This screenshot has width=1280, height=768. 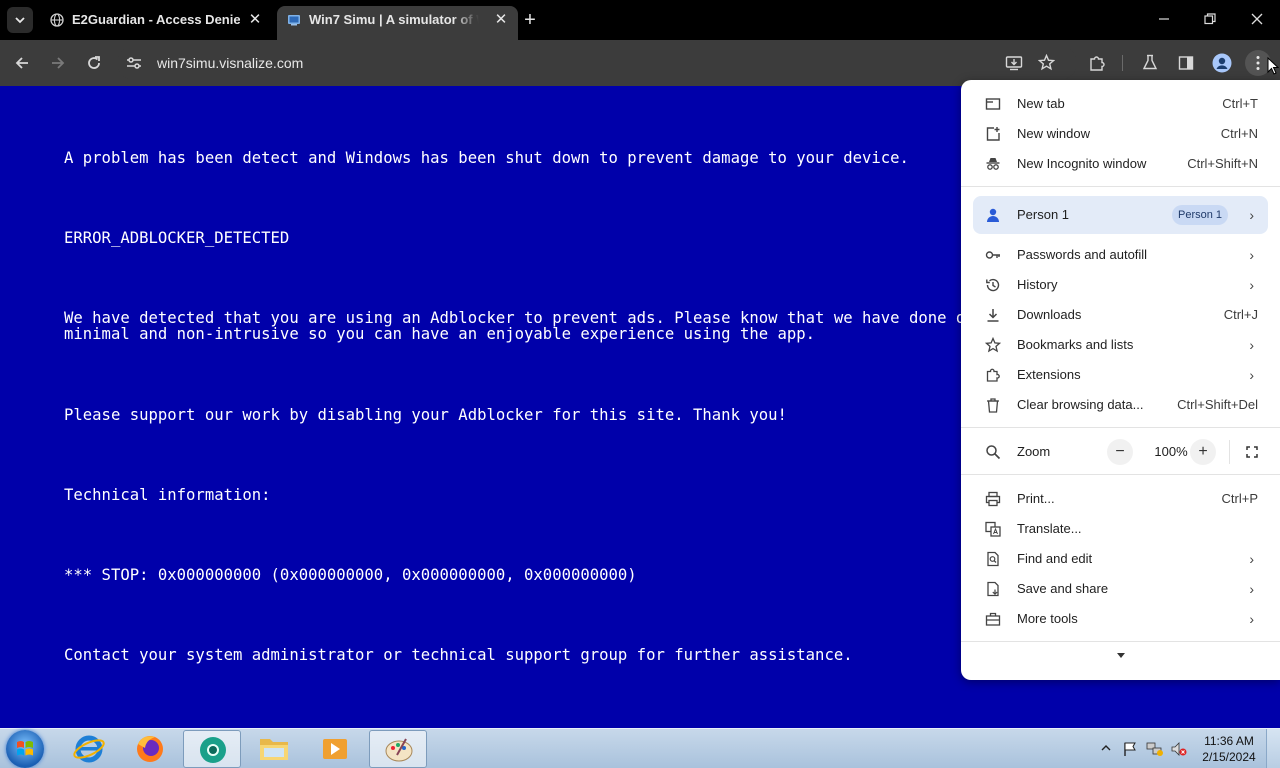 What do you see at coordinates (1239, 133) in the screenshot?
I see `menu-shortcut: Ctrl+N` at bounding box center [1239, 133].